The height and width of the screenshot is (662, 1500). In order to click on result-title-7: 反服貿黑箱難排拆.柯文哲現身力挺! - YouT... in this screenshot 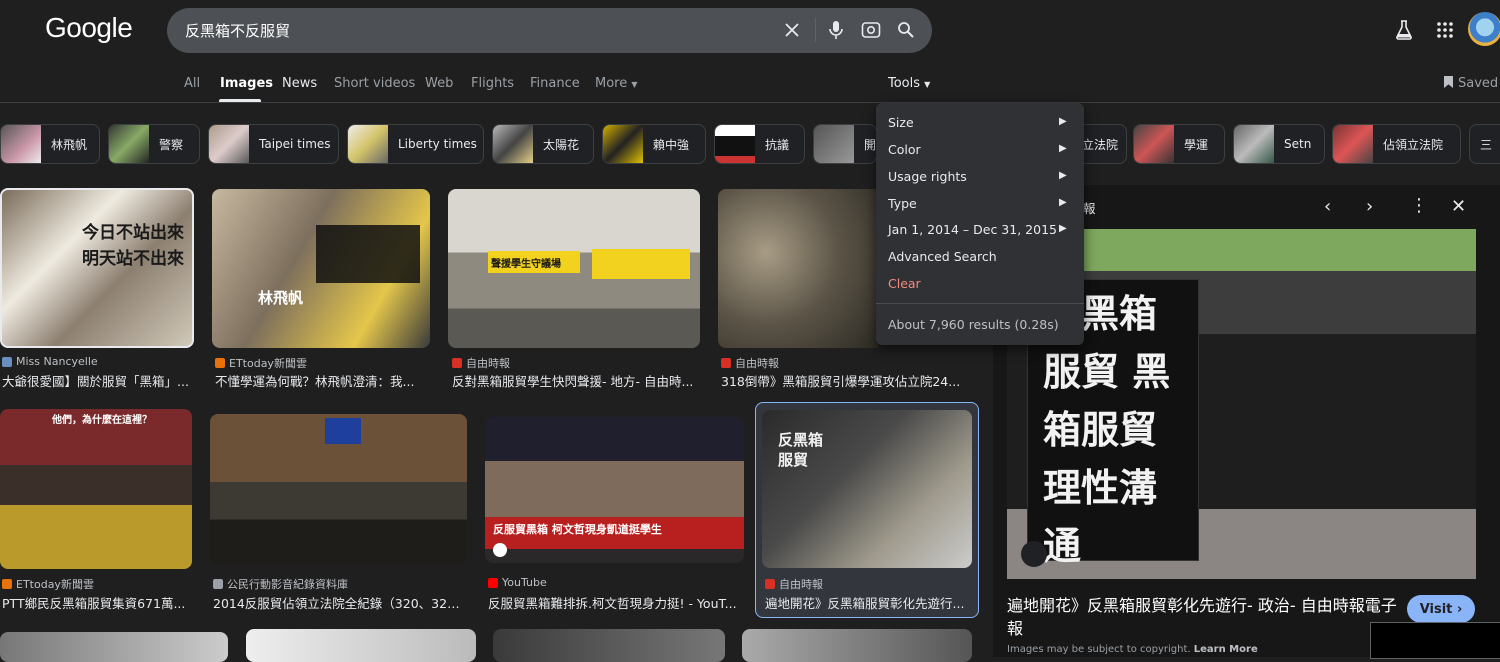, I will do `click(615, 602)`.